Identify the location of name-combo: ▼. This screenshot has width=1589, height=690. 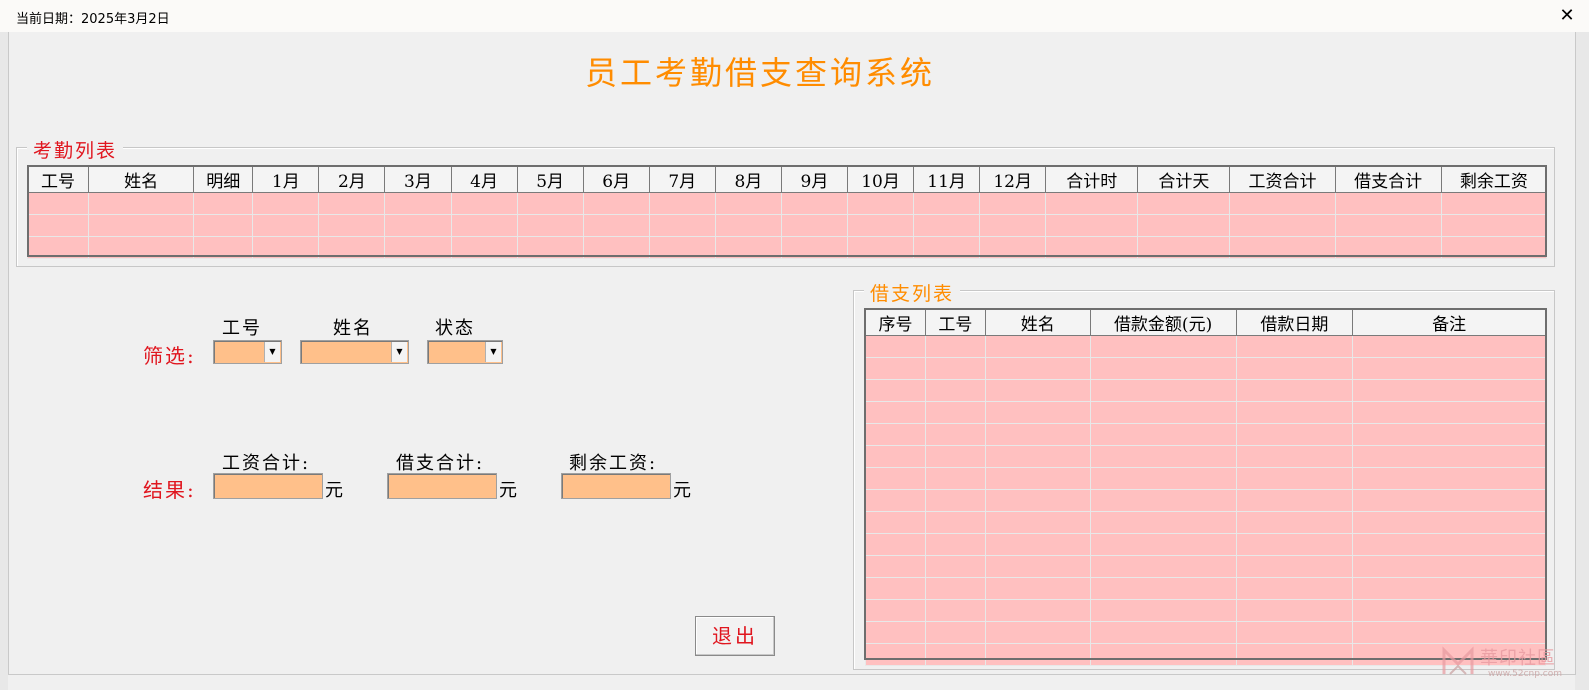
(354, 352).